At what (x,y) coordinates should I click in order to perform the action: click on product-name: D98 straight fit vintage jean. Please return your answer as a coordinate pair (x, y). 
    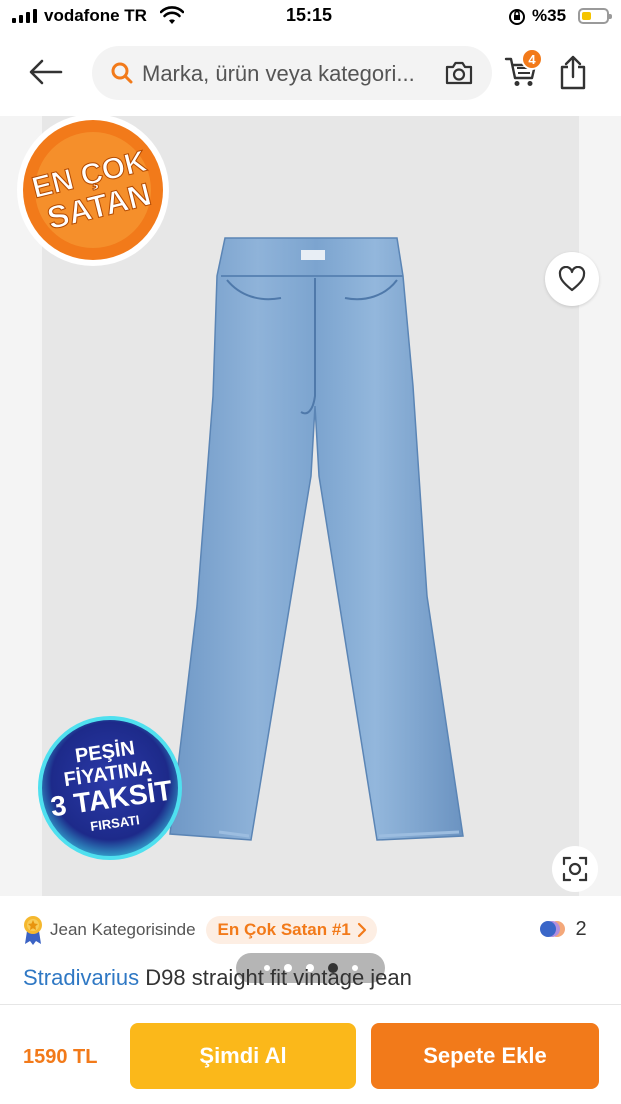
    Looking at the image, I should click on (278, 977).